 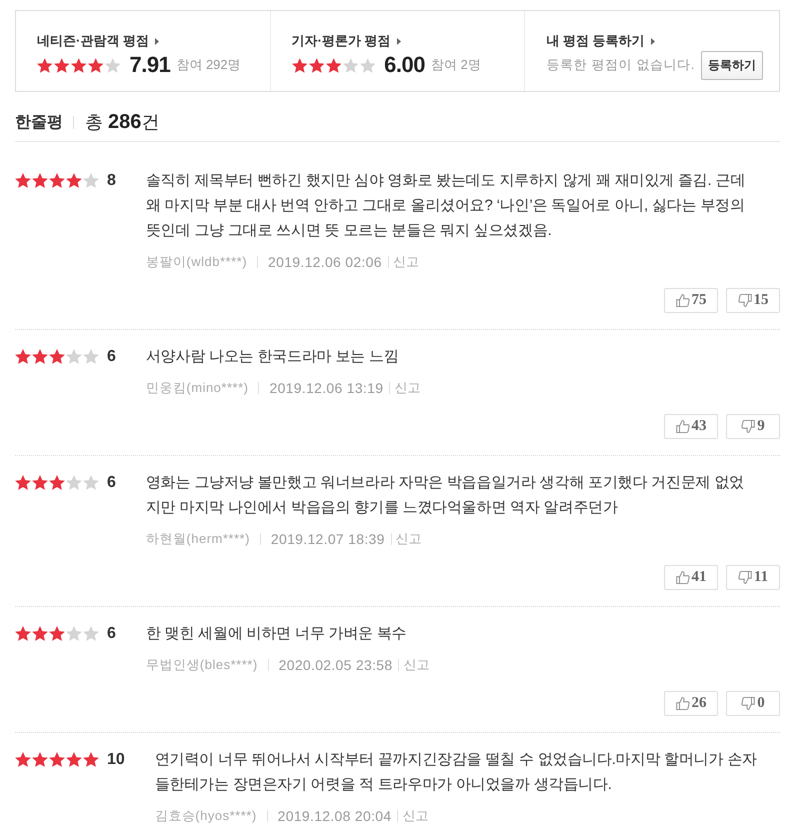 I want to click on author-name: 하현월(herm****), so click(x=198, y=539).